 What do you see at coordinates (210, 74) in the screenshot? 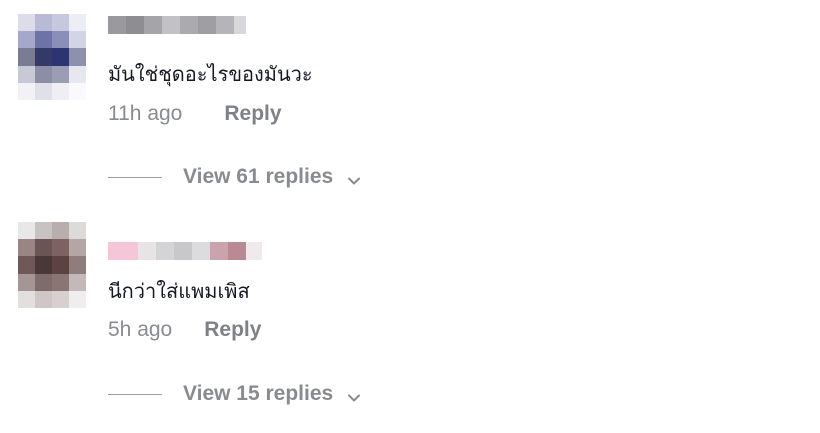
I see `comment-text: มันใช่ชุดอะไรของมันวะ` at bounding box center [210, 74].